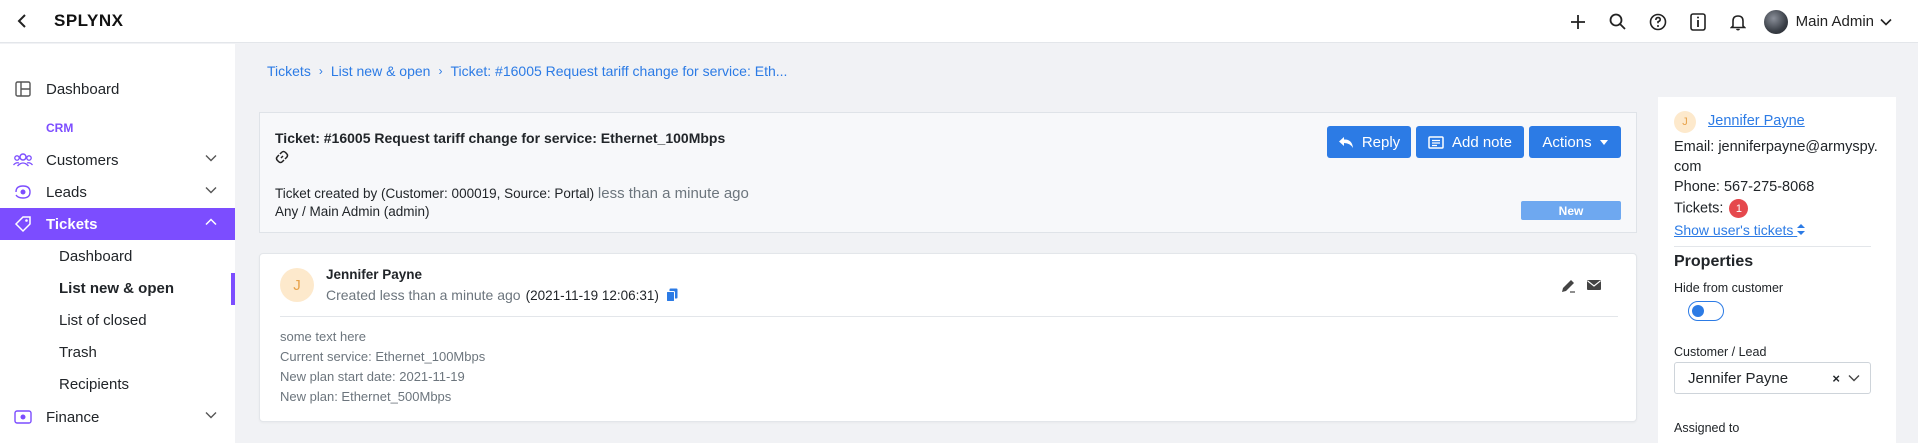 The width and height of the screenshot is (1918, 443). What do you see at coordinates (1381, 142) in the screenshot?
I see `reply-label: Reply` at bounding box center [1381, 142].